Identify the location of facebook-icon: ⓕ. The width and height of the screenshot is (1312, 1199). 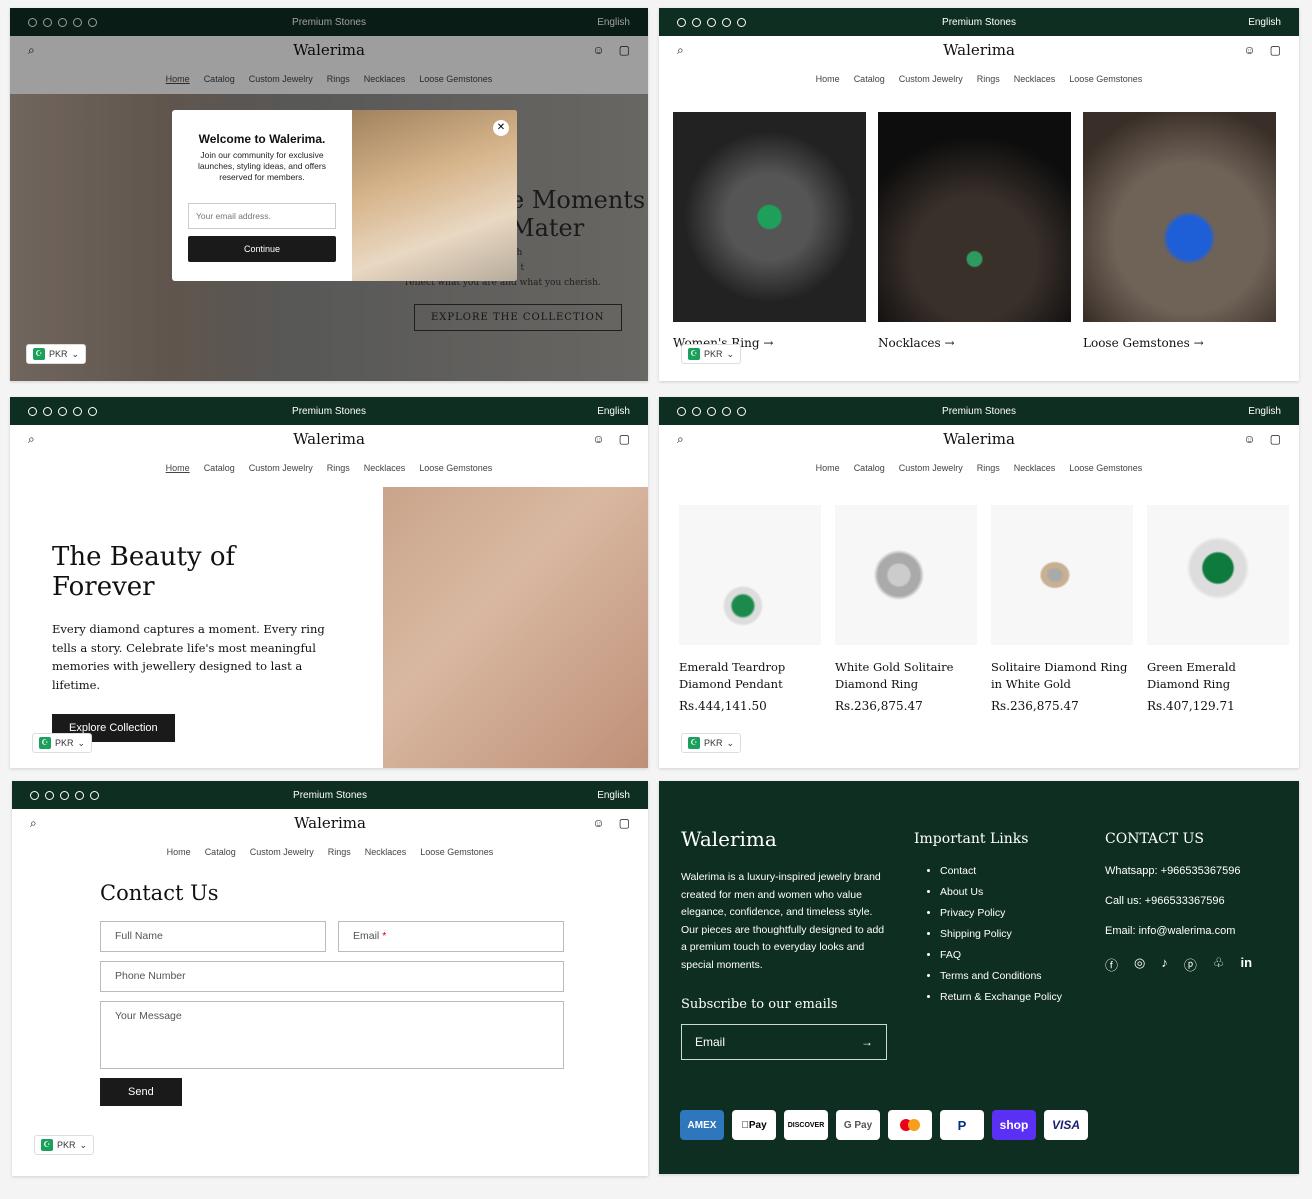
(1111, 964).